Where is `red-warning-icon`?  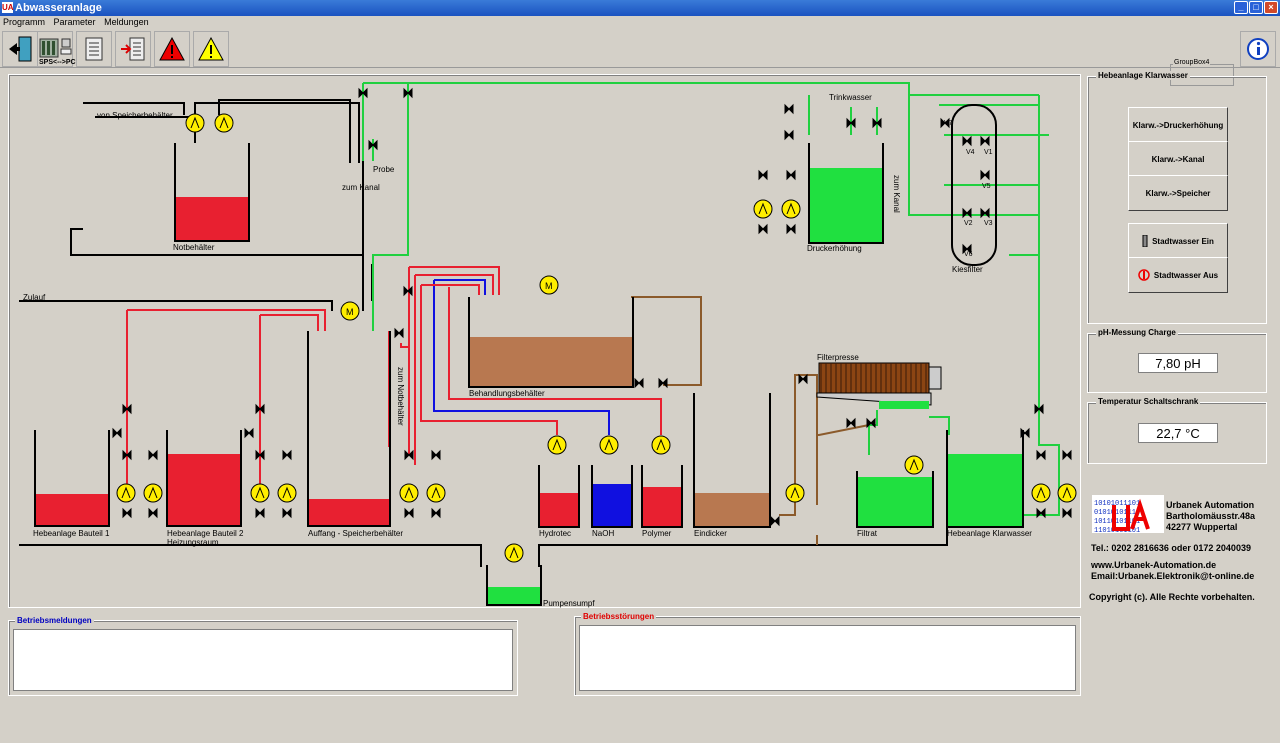
red-warning-icon is located at coordinates (172, 49).